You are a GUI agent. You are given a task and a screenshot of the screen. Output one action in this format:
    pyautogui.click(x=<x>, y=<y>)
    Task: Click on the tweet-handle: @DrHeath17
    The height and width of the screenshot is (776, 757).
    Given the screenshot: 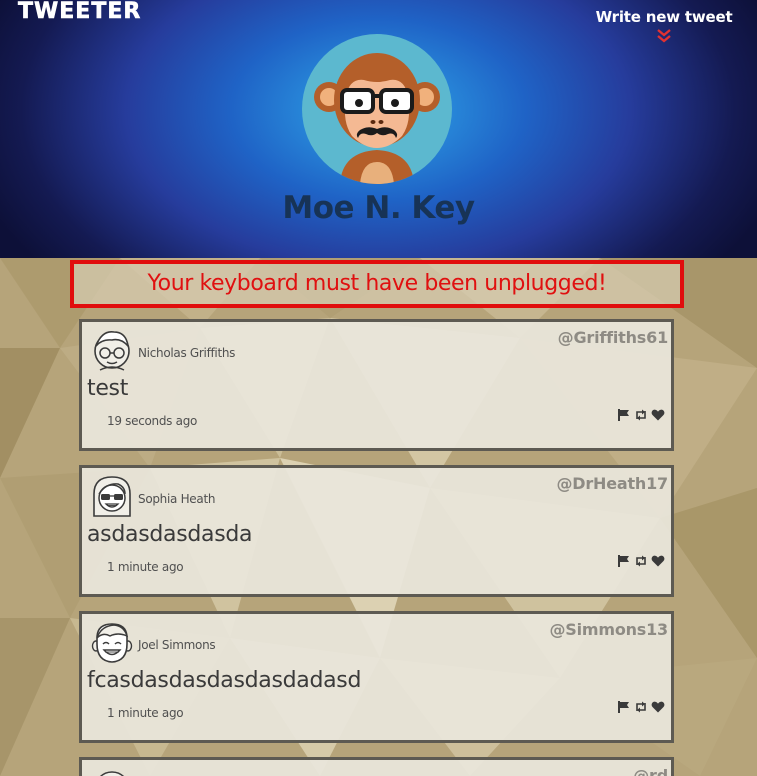 What is the action you would take?
    pyautogui.click(x=612, y=483)
    